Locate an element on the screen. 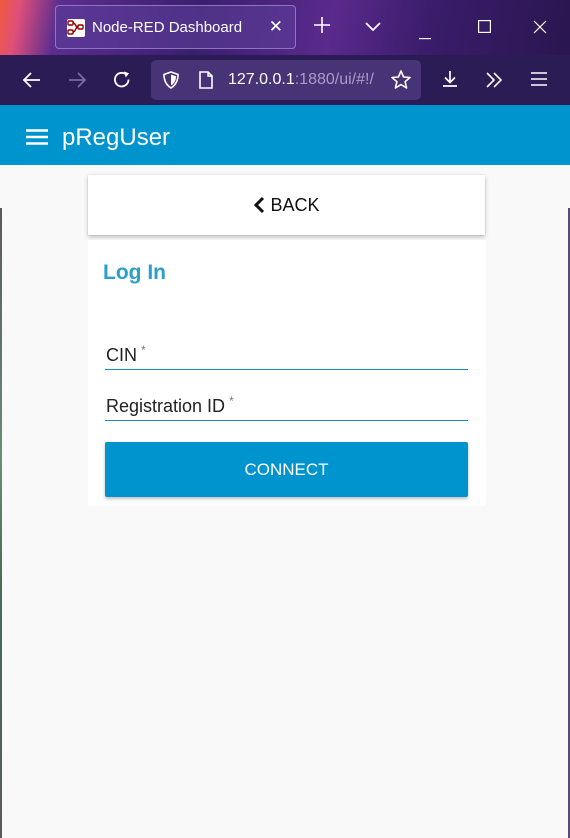  cin-field-label: CIN * is located at coordinates (126, 354).